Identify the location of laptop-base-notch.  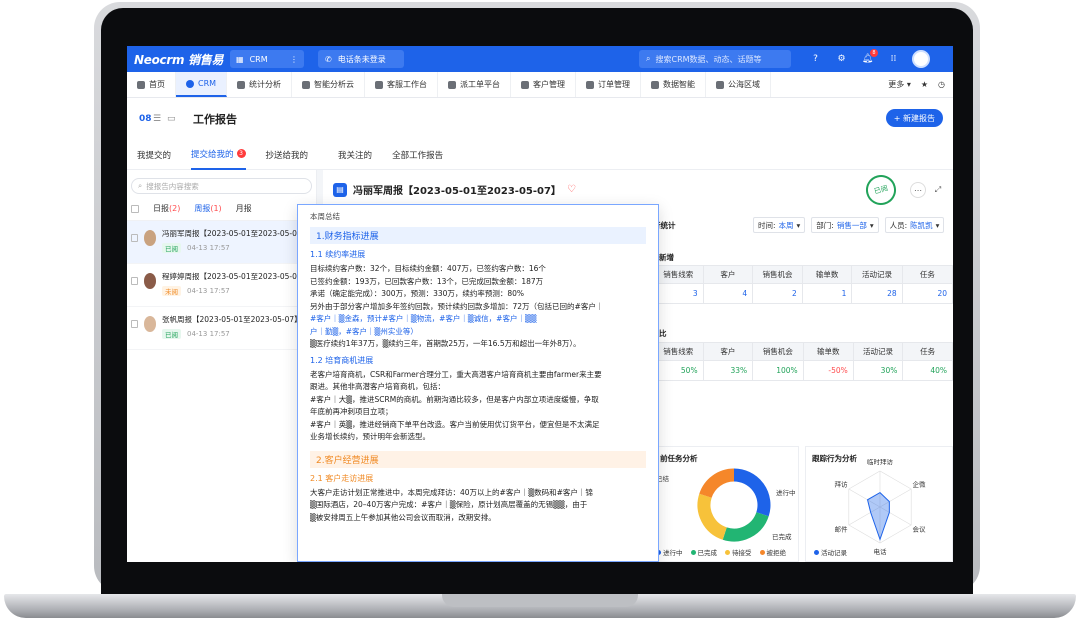
(540, 600).